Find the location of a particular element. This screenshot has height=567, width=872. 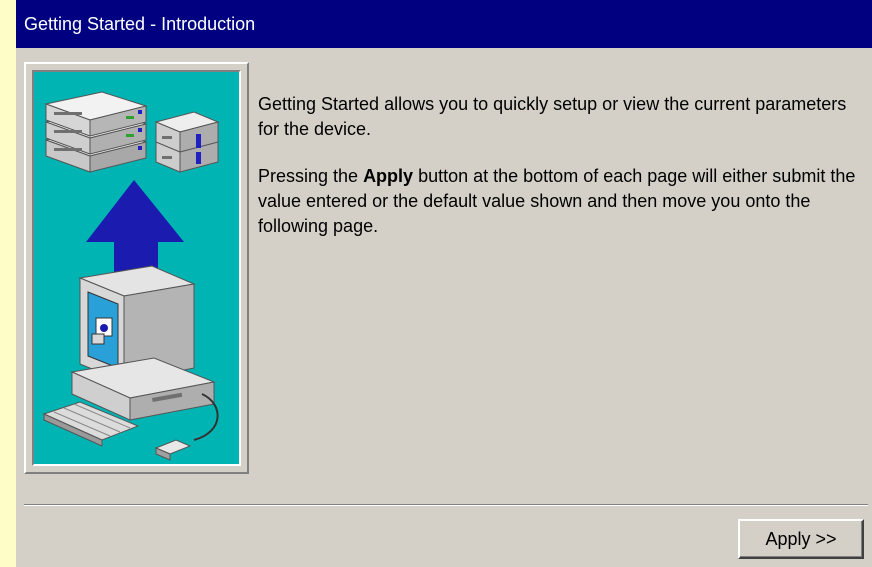

illustration-svg is located at coordinates (131, 276).